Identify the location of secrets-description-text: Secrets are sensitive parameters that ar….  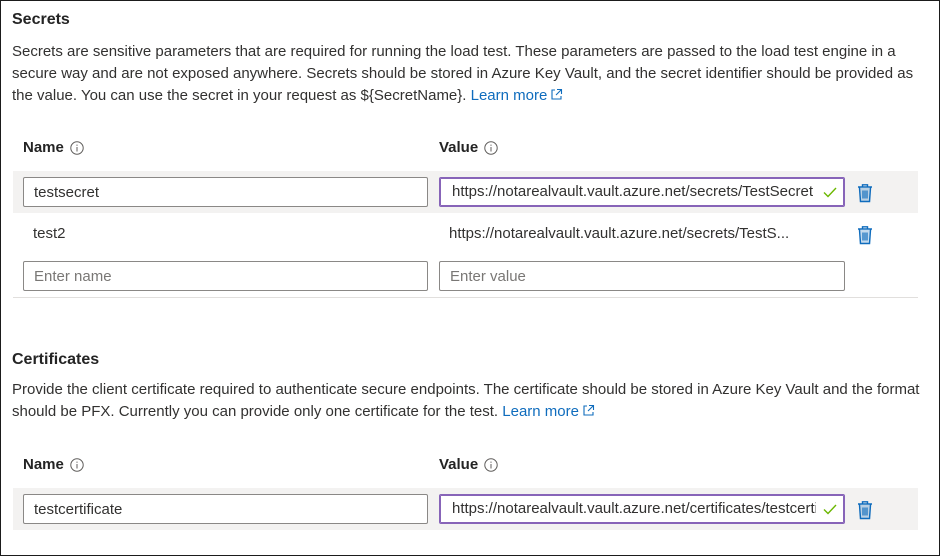
(463, 73).